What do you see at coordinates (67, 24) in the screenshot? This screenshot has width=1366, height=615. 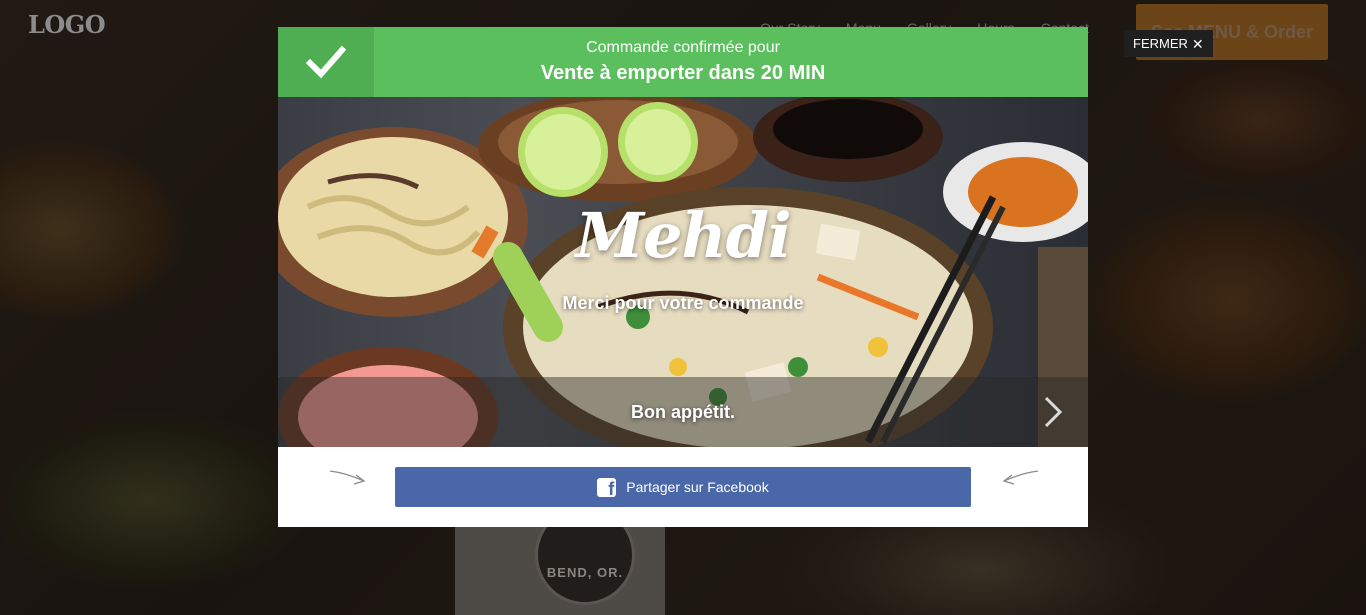 I see `site-logo: LOGO` at bounding box center [67, 24].